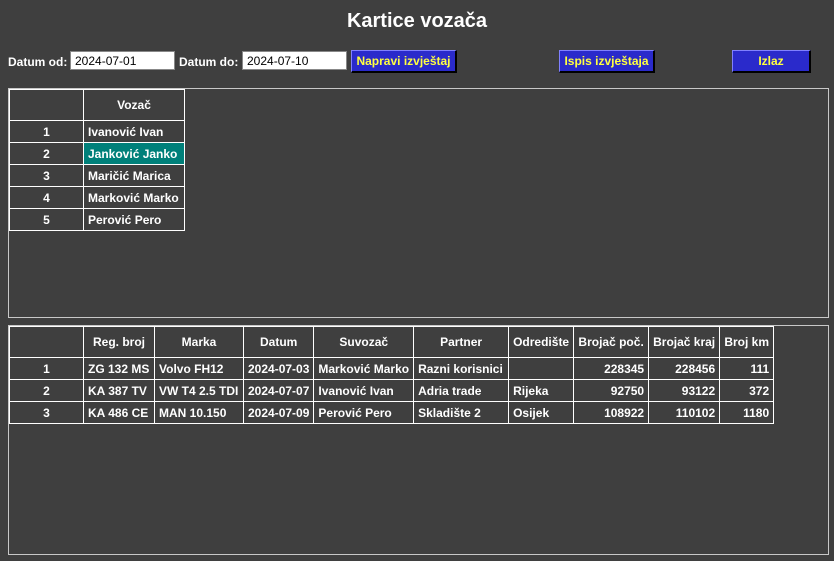 The image size is (834, 561). What do you see at coordinates (461, 412) in the screenshot?
I see `trip-partner-cell: Skladište 2` at bounding box center [461, 412].